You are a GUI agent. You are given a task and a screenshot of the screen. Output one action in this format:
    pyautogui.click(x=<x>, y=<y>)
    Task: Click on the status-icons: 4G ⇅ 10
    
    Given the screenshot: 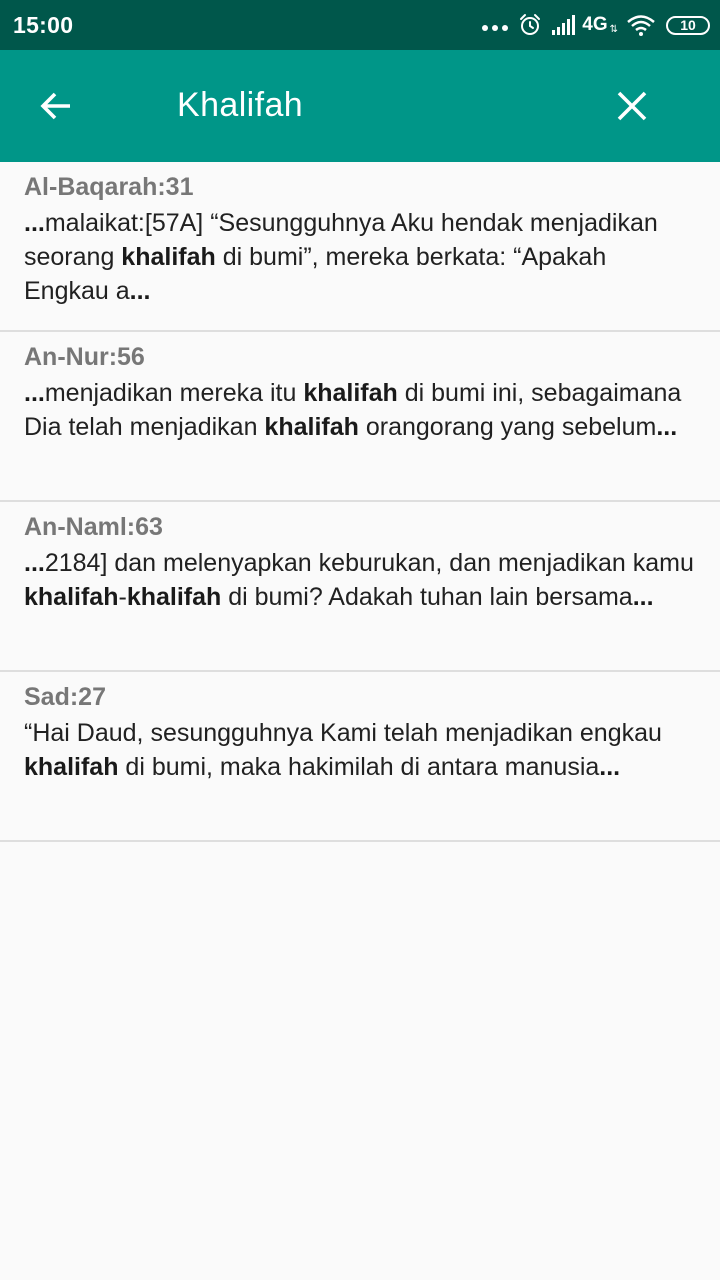 What is the action you would take?
    pyautogui.click(x=596, y=25)
    